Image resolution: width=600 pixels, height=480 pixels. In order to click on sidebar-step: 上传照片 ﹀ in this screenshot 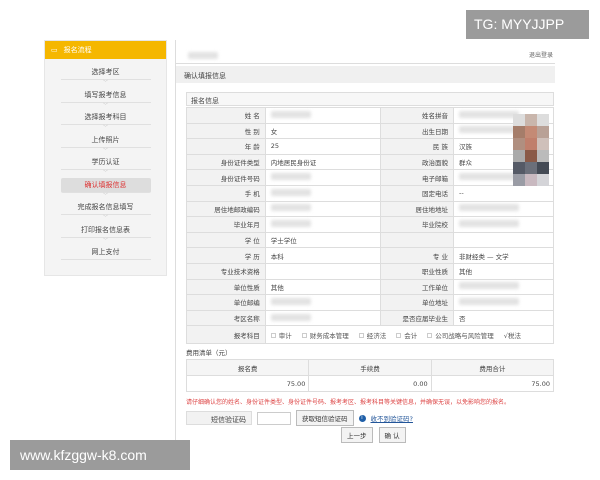, I will do `click(105, 144)`.